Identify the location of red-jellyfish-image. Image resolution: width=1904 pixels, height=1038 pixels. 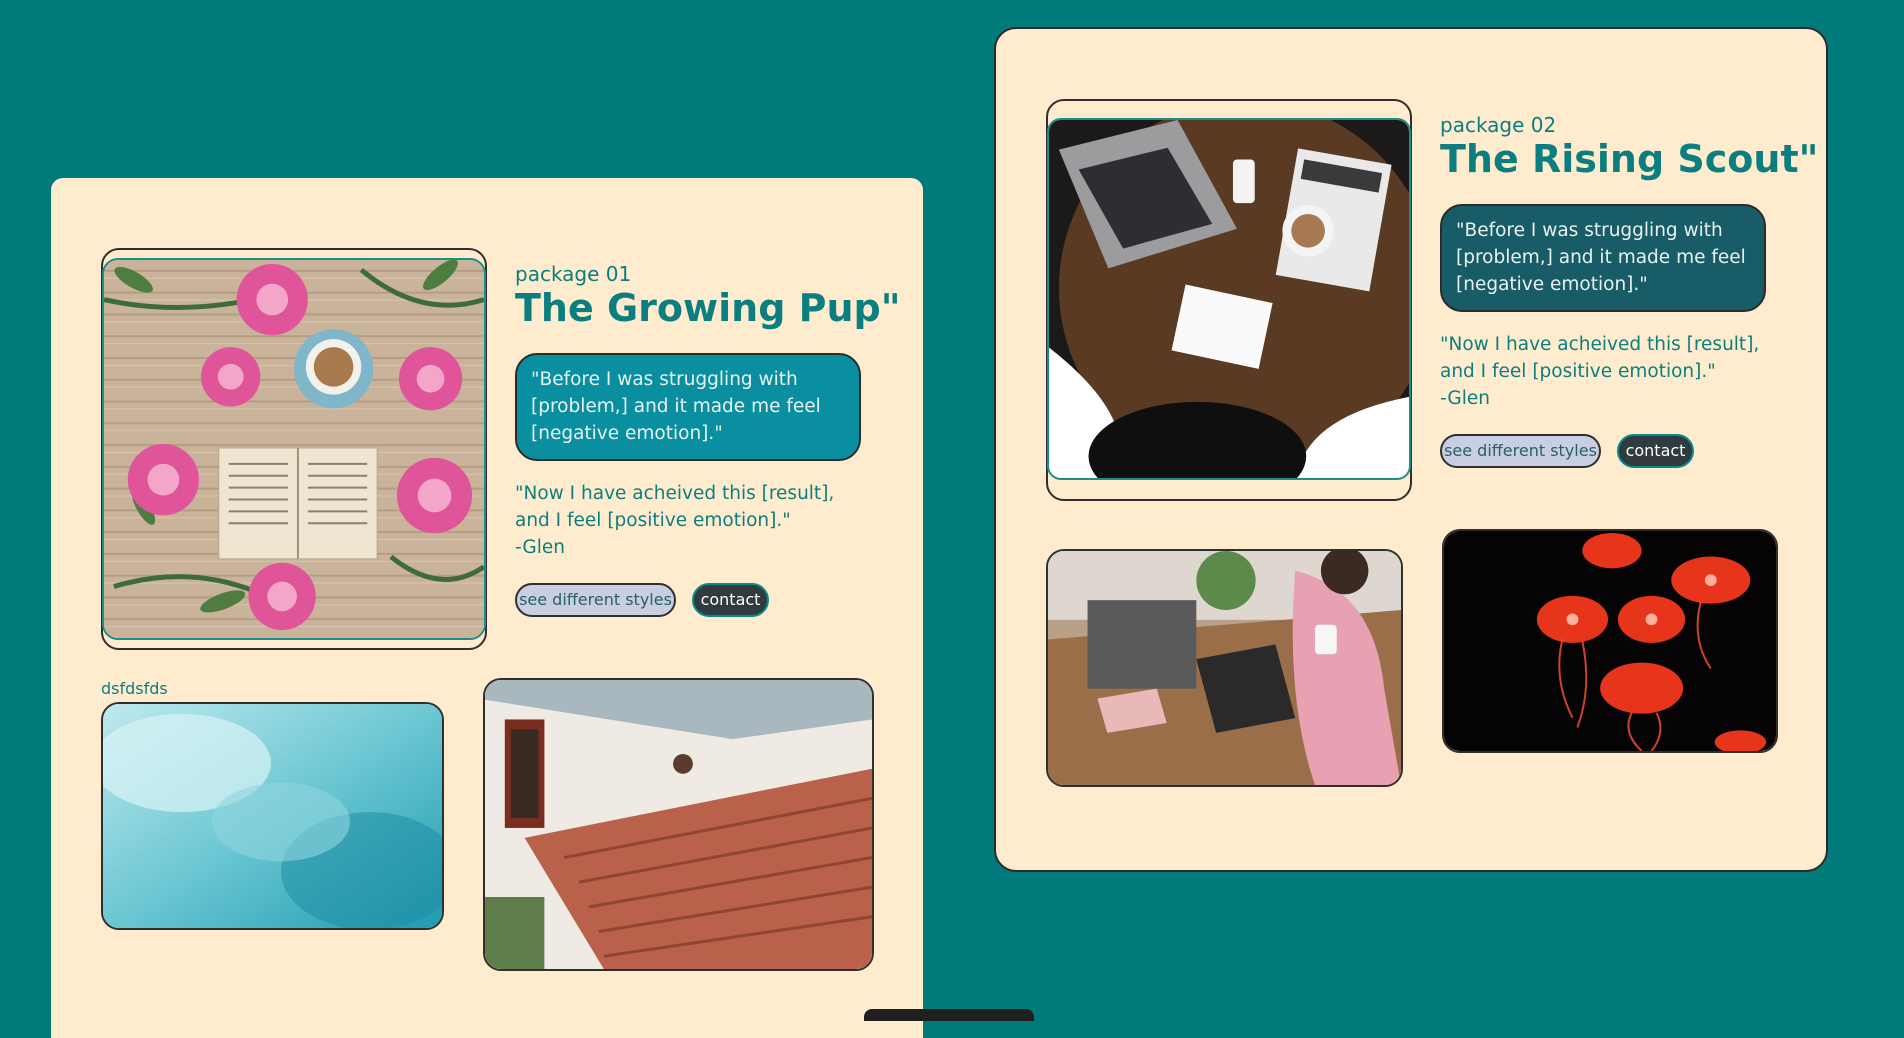
(1610, 641).